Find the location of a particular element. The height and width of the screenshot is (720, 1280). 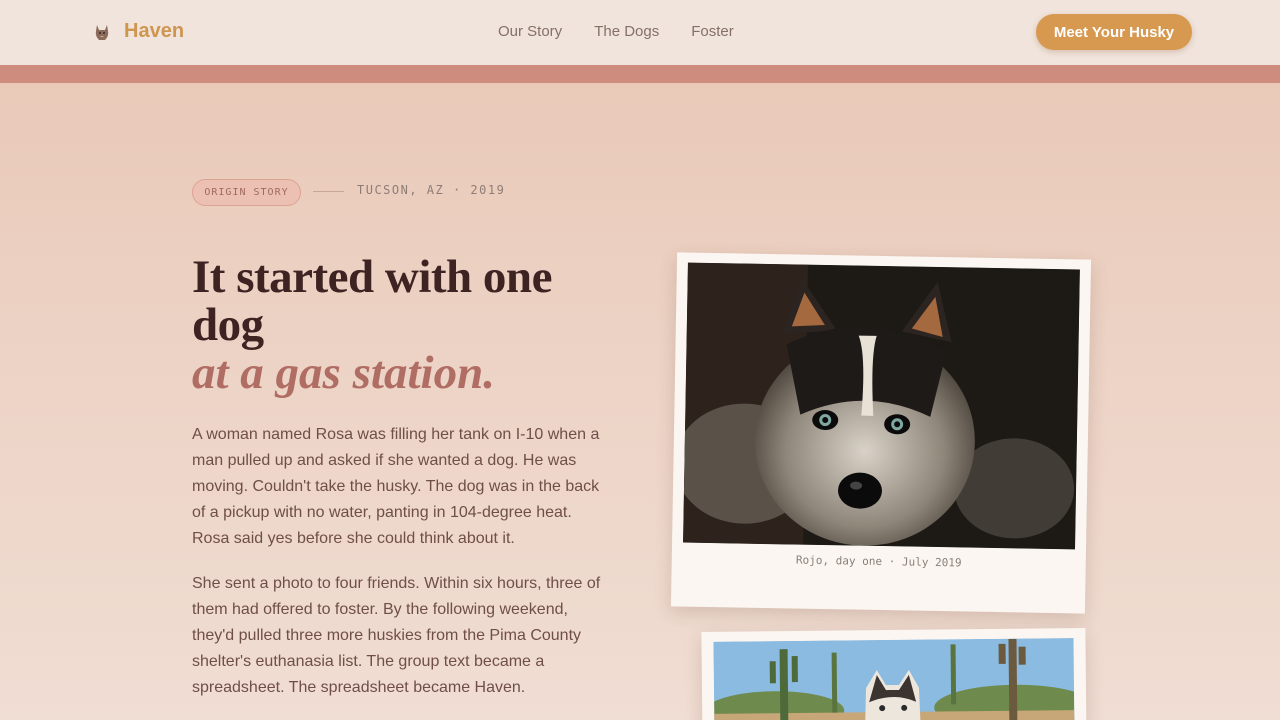

brand-logo: Haven is located at coordinates (138, 31).